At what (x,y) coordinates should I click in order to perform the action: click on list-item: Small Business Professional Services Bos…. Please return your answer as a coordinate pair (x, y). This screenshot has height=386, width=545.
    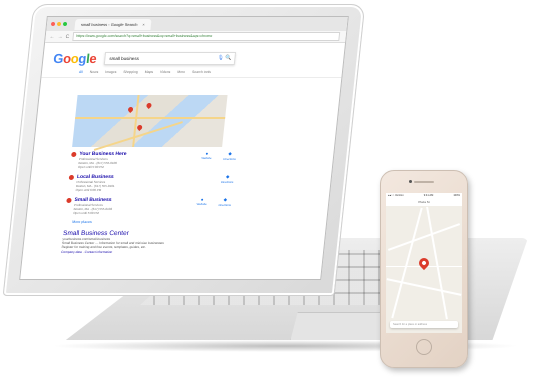
    Looking at the image, I should click on (148, 206).